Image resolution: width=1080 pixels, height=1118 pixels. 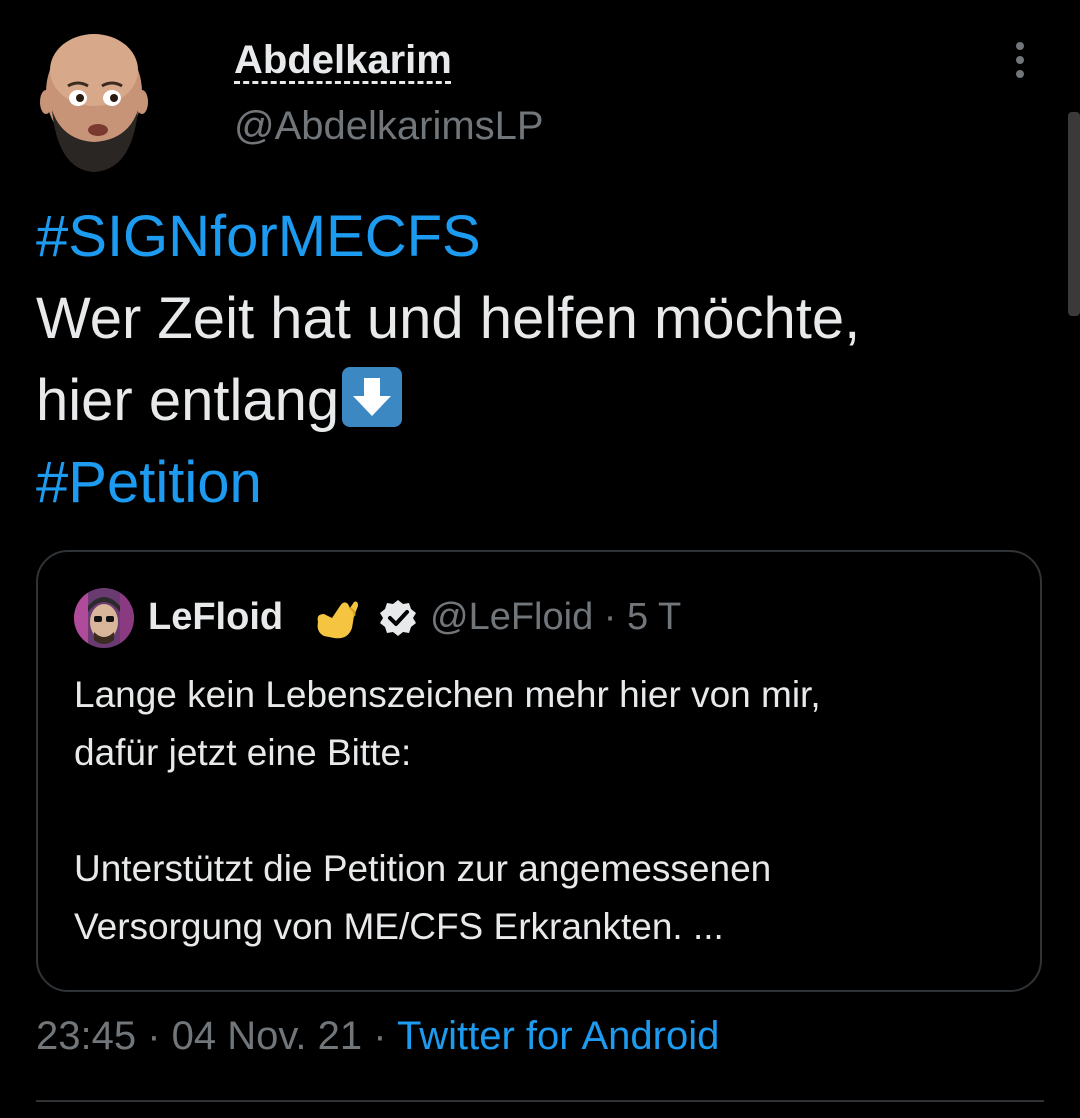 I want to click on author-avatar, so click(x=93, y=101).